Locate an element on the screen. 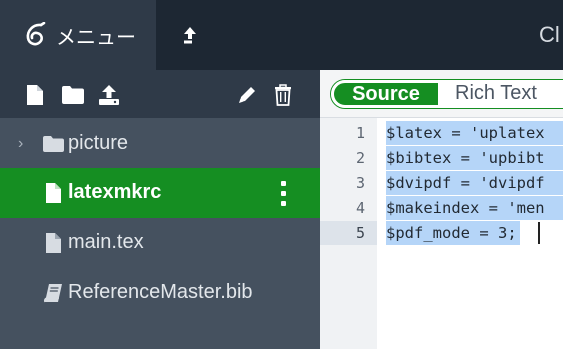  editor-header: Source Rich Text is located at coordinates (441, 94).